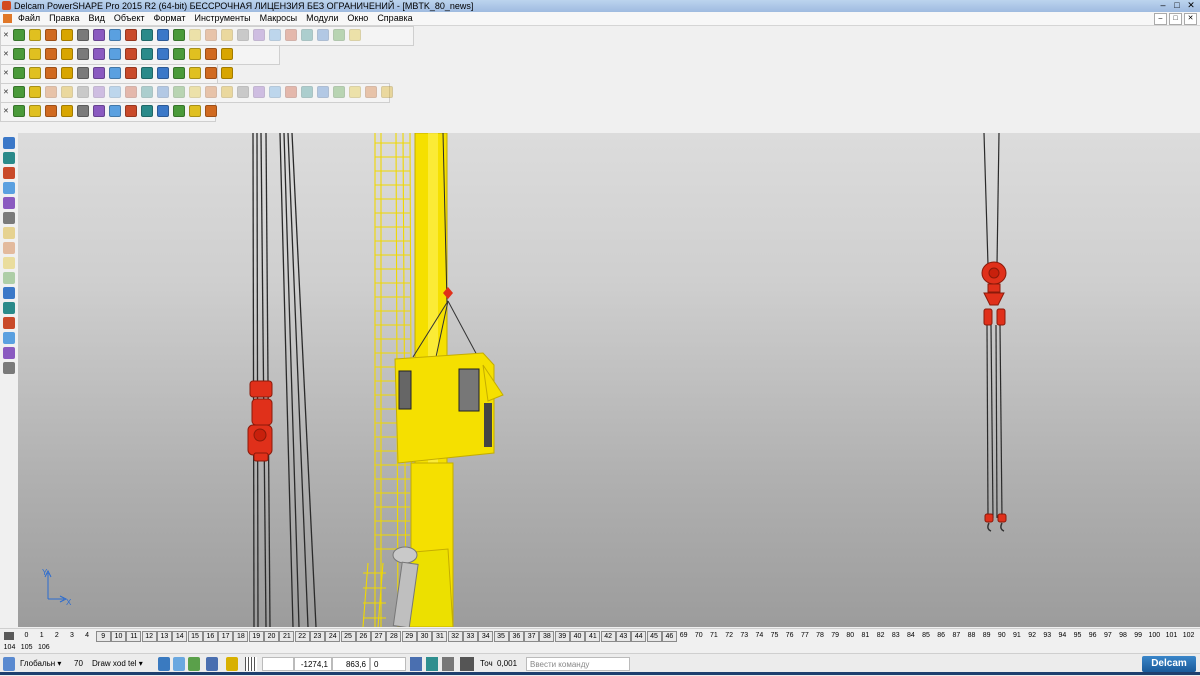 This screenshot has width=1200, height=676. Describe the element at coordinates (348, 636) in the screenshot. I see `layer-button: 25` at that location.